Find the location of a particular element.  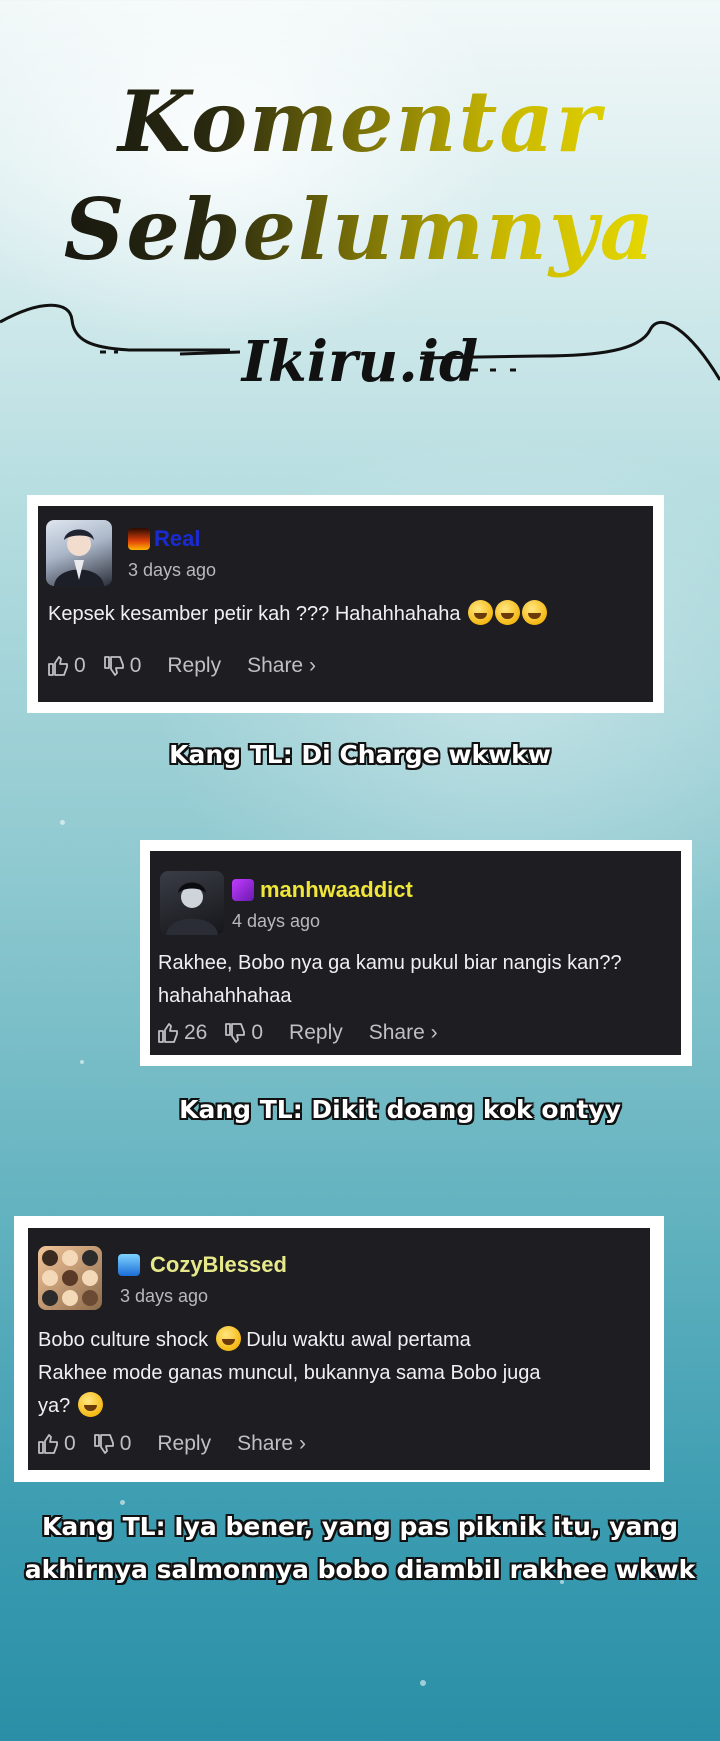

avatar-collage-icon is located at coordinates (70, 1278).